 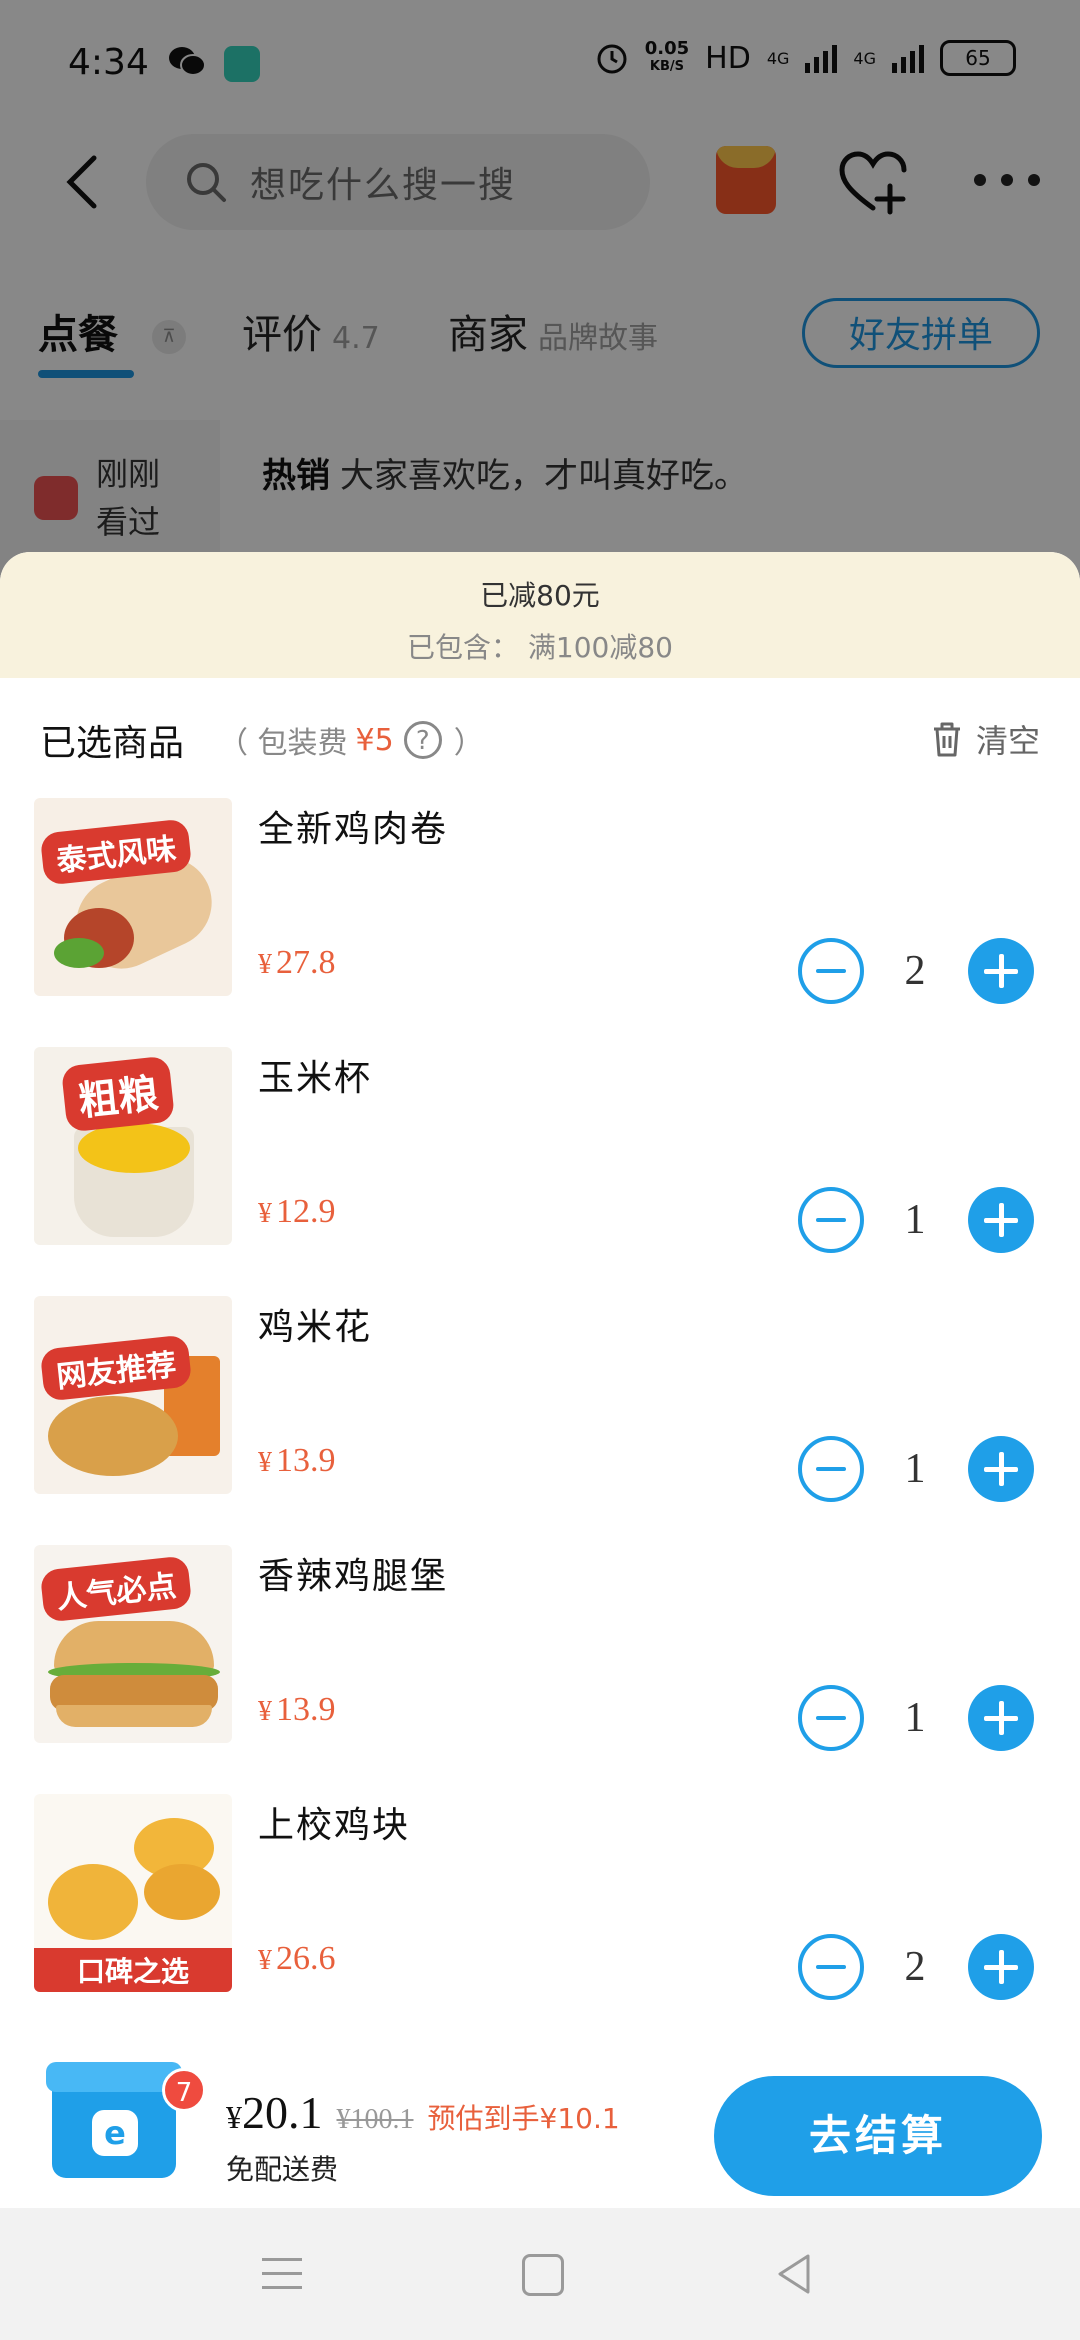 What do you see at coordinates (282, 2274) in the screenshot?
I see `recent-apps-icon` at bounding box center [282, 2274].